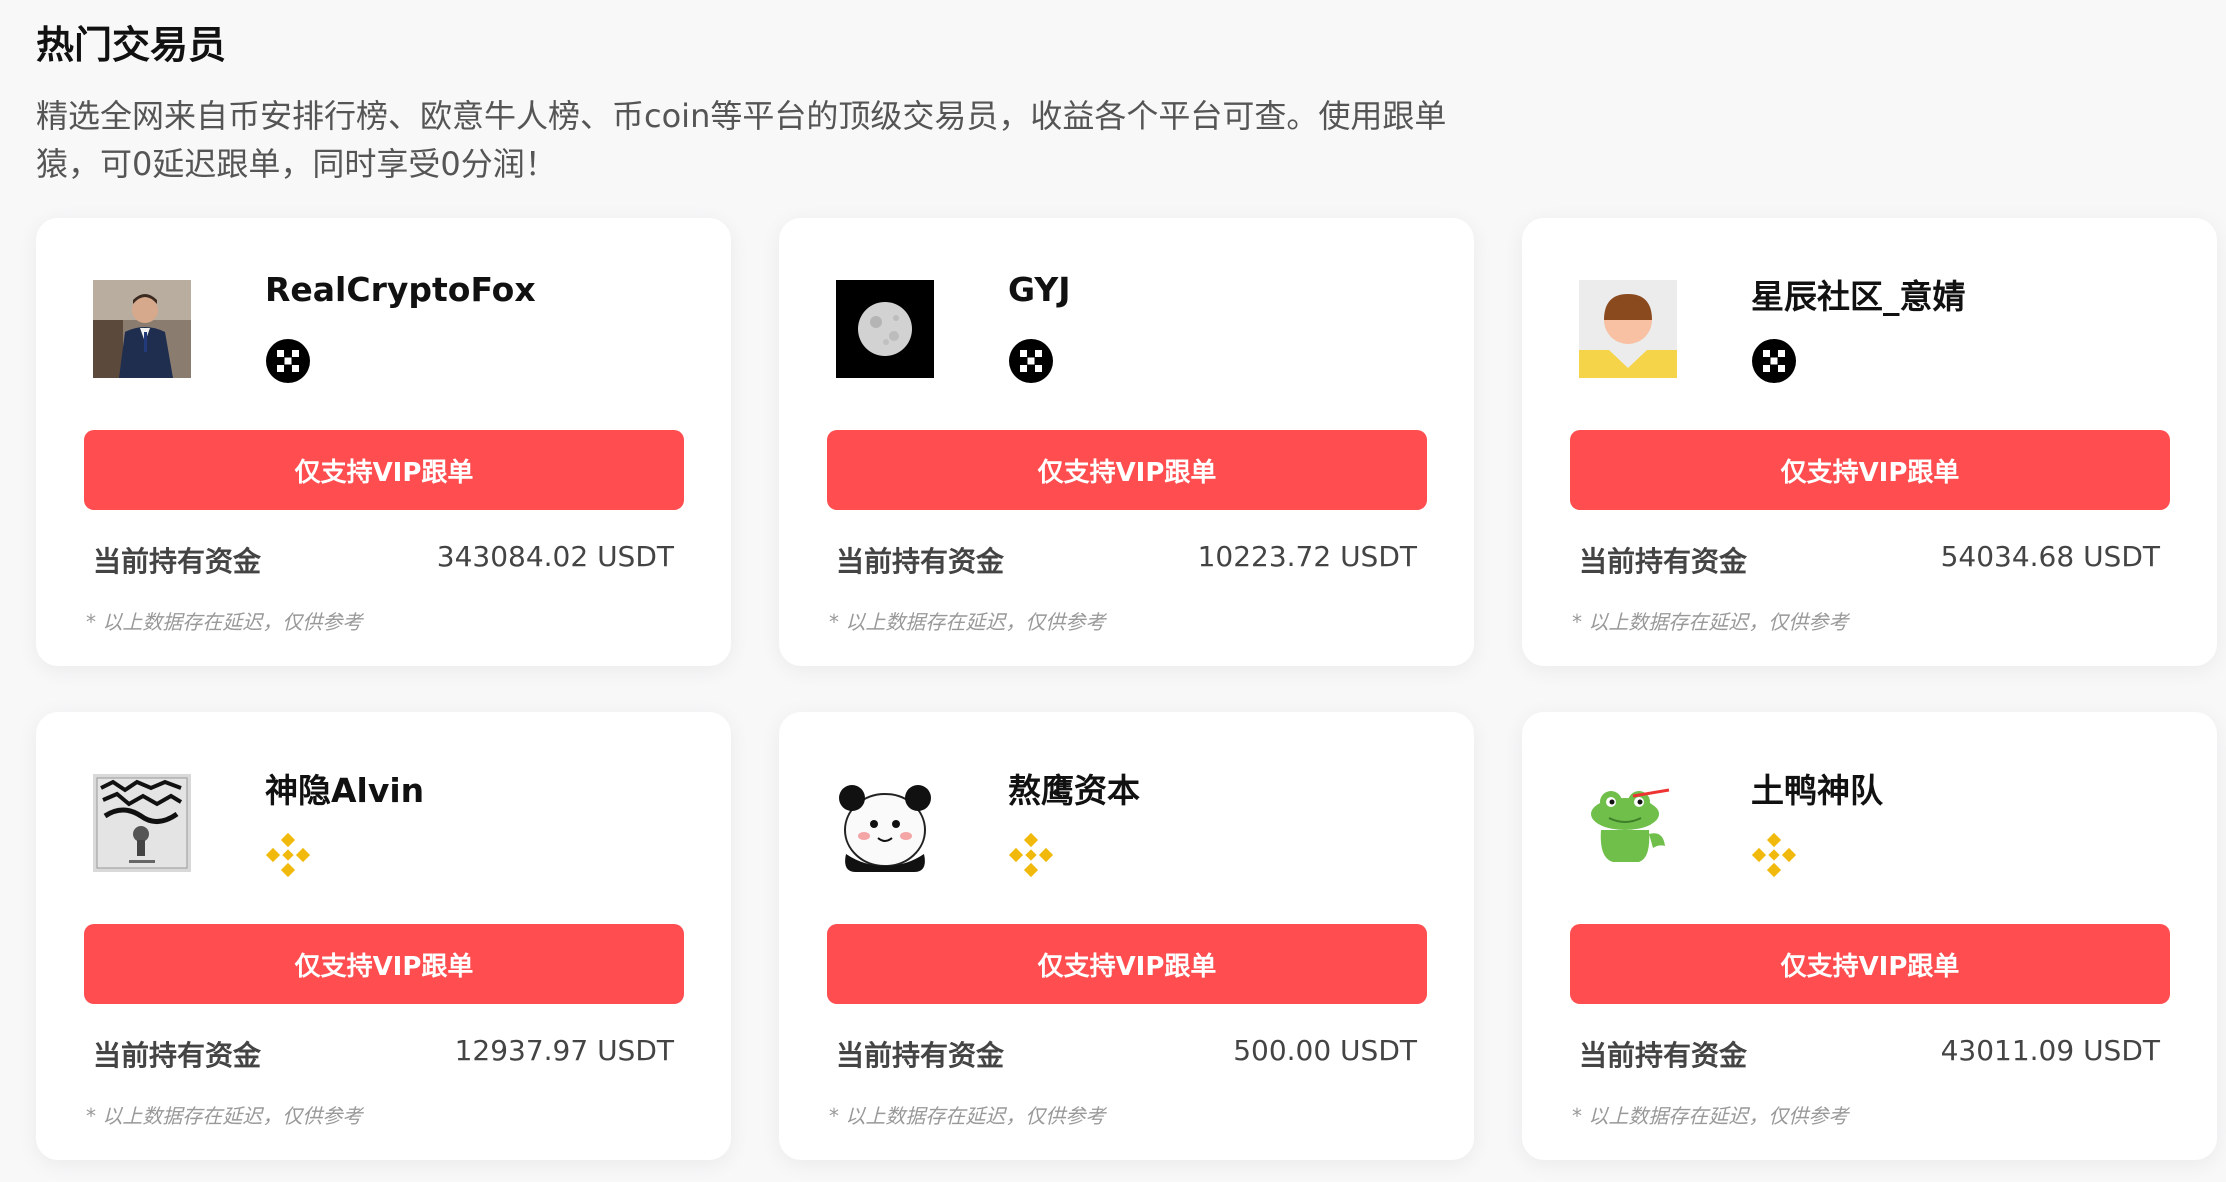 Image resolution: width=2226 pixels, height=1182 pixels. I want to click on fund-value: 343084.02 USDT, so click(555, 556).